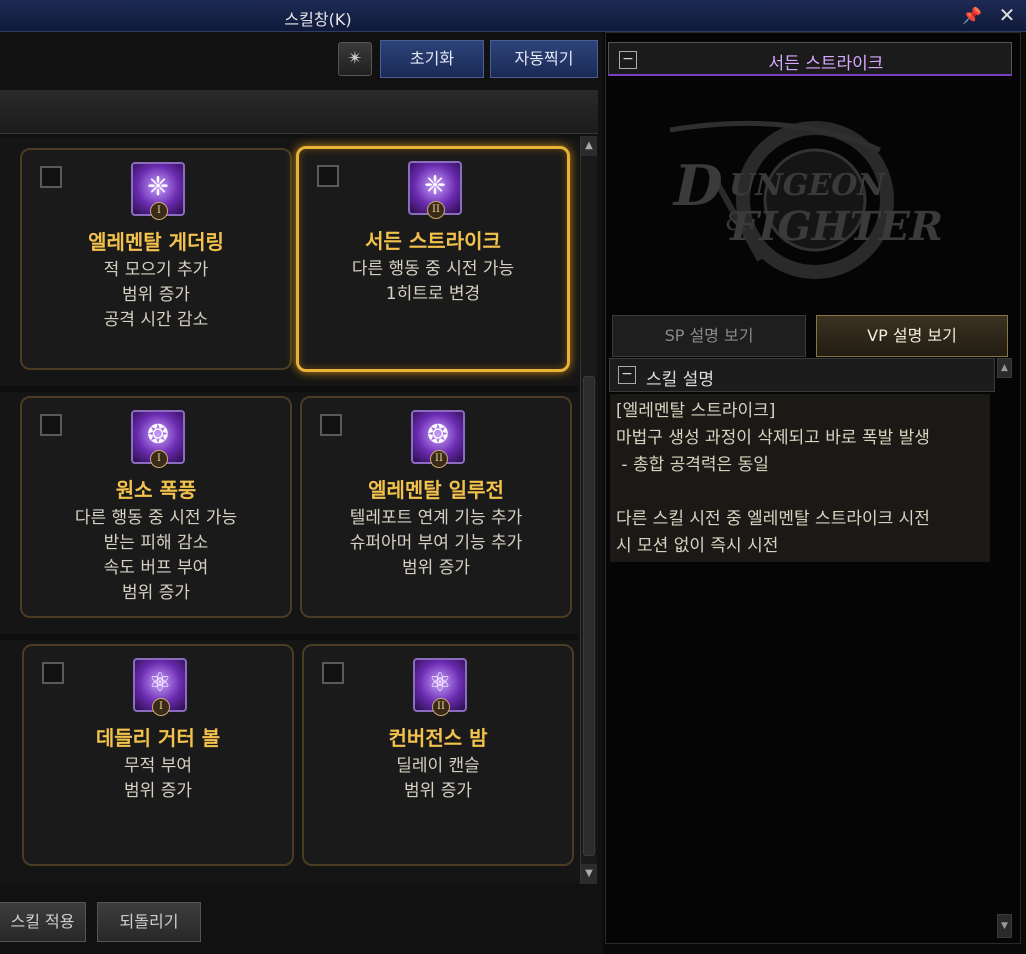 This screenshot has width=1026, height=954. What do you see at coordinates (692, 465) in the screenshot?
I see `description-line: - 총합 공격력은 동일` at bounding box center [692, 465].